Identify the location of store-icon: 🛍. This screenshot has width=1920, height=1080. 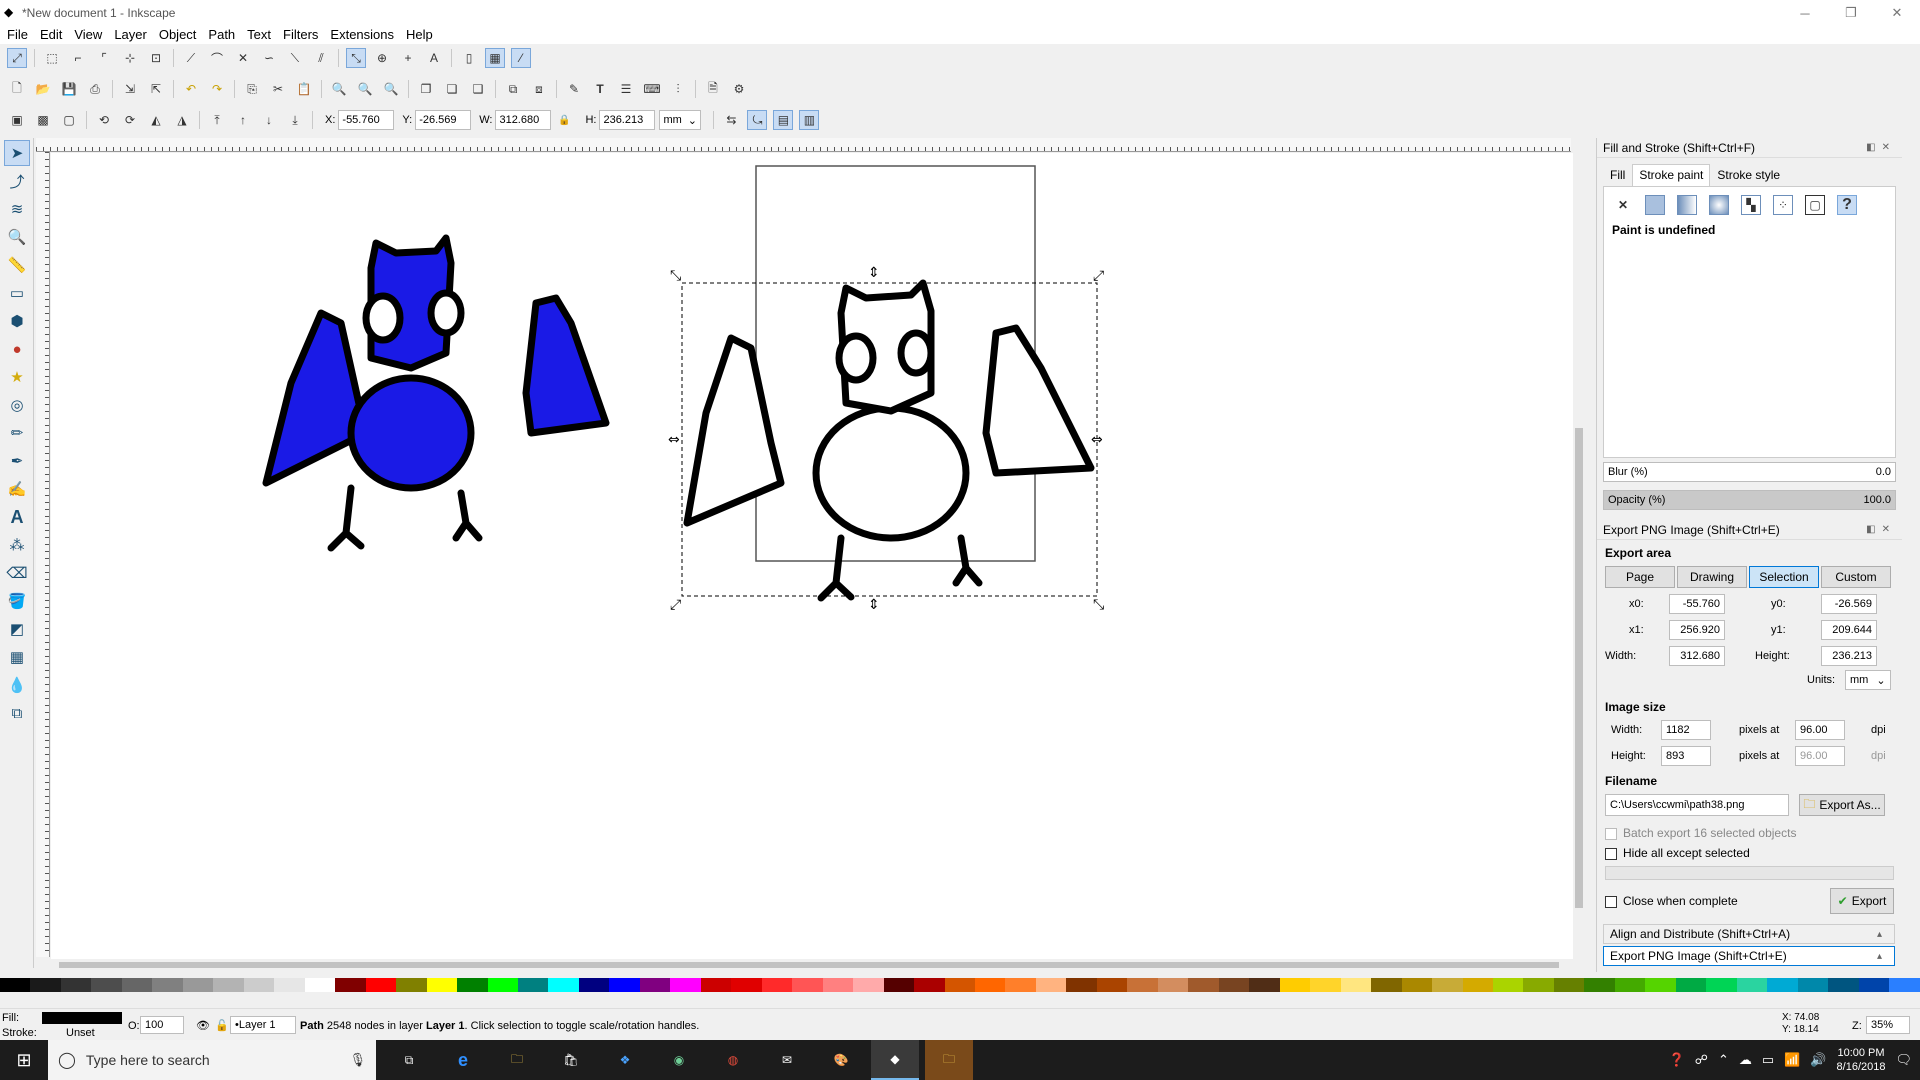
(571, 1060).